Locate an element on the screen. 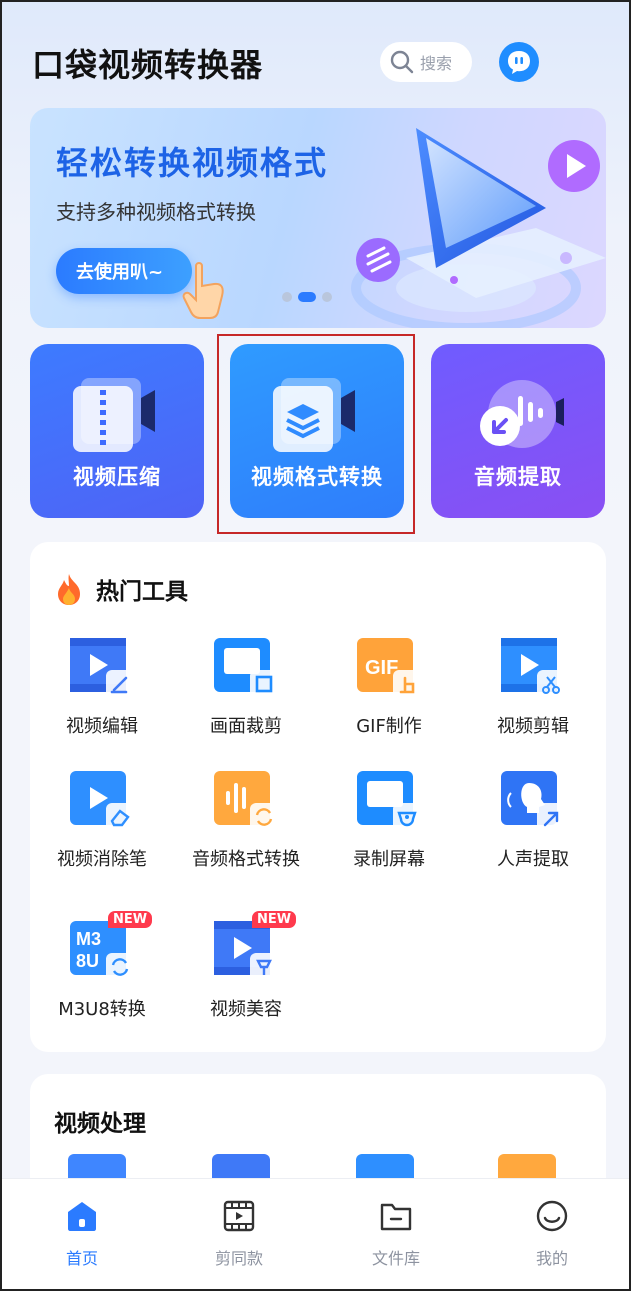 Image resolution: width=631 pixels, height=1291 pixels. tool-label: 画面裁剪 is located at coordinates (246, 726).